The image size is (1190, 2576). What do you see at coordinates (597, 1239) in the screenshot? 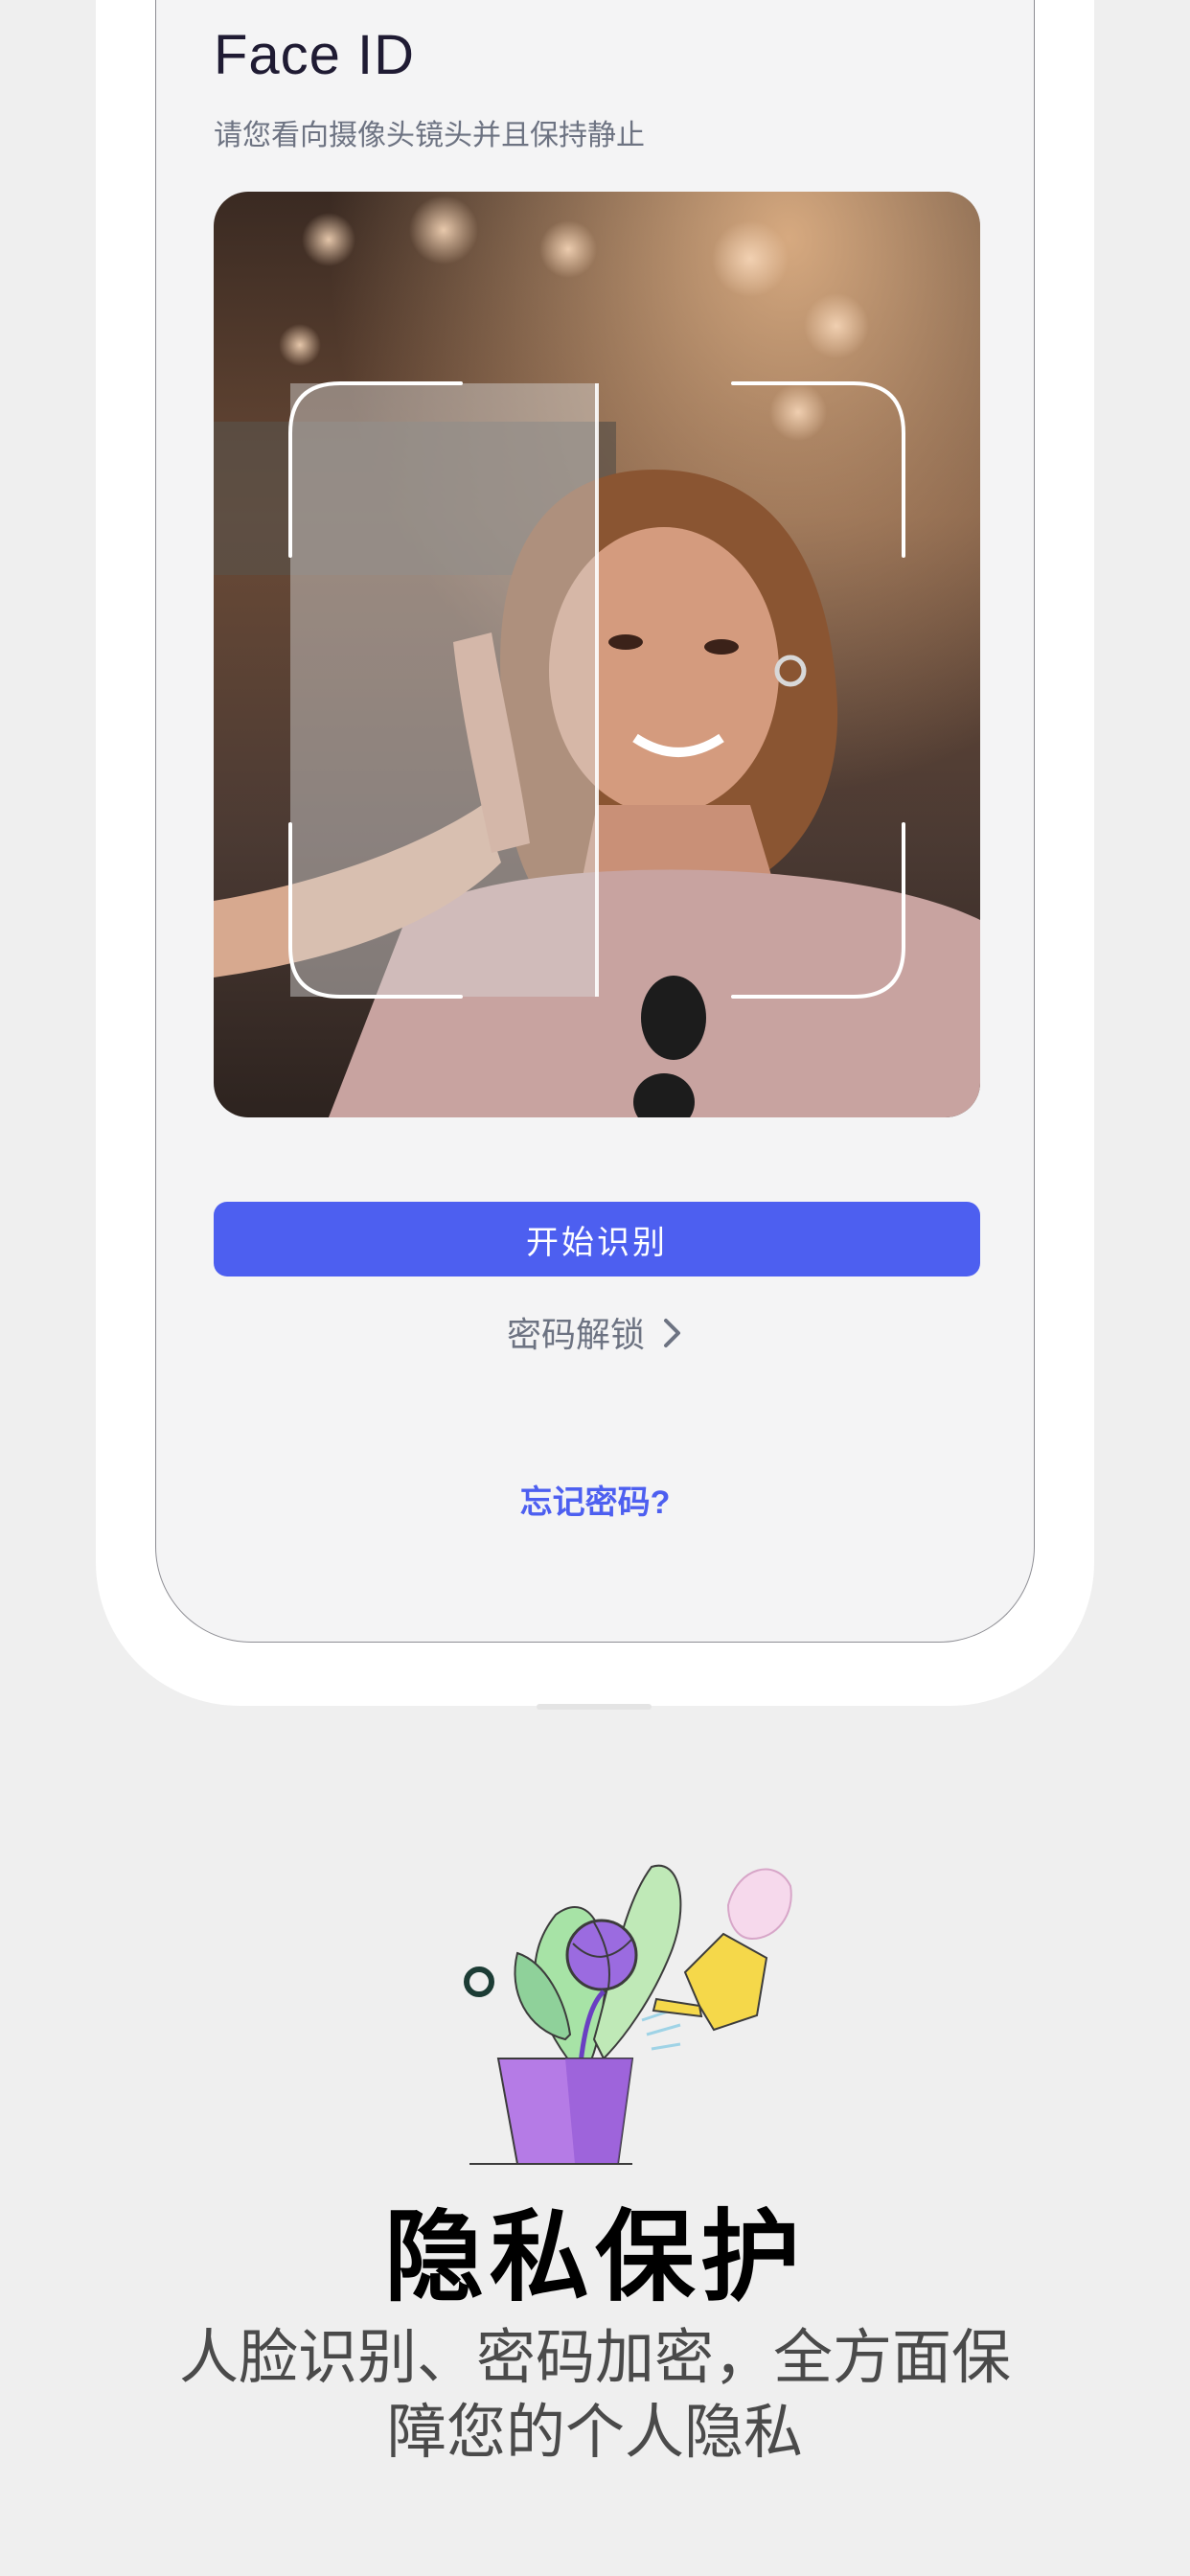
I see `start-recognition-button: 开始识别` at bounding box center [597, 1239].